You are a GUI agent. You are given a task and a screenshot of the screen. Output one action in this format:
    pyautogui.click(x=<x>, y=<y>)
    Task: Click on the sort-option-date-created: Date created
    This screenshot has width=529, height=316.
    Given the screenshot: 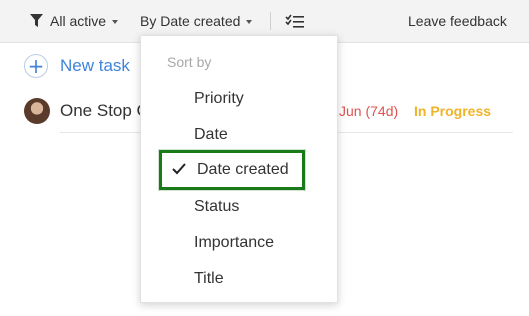 What is the action you would take?
    pyautogui.click(x=232, y=170)
    